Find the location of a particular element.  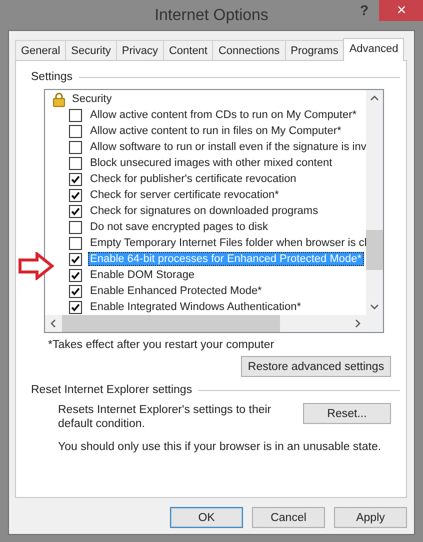

option-label: Block unsecured images with other mixed content is located at coordinates (211, 163).